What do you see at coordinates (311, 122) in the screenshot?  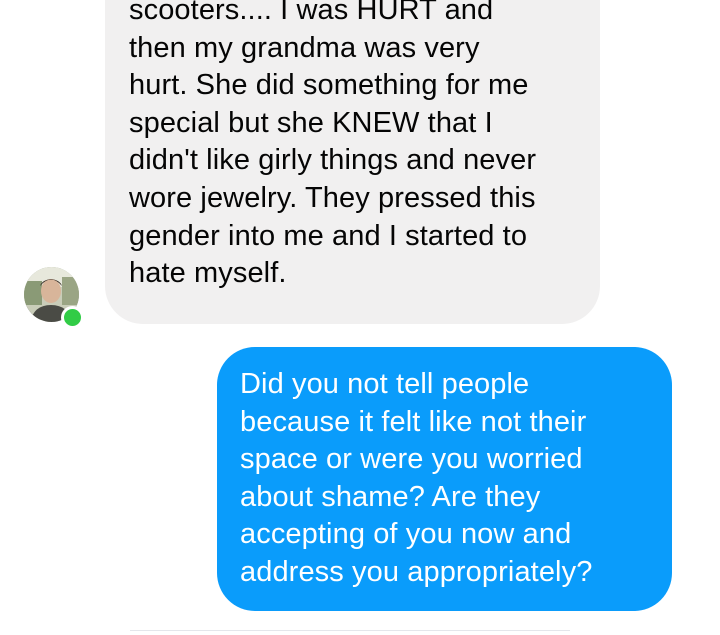 I see `incoming-line-4: special but she KNEW that I` at bounding box center [311, 122].